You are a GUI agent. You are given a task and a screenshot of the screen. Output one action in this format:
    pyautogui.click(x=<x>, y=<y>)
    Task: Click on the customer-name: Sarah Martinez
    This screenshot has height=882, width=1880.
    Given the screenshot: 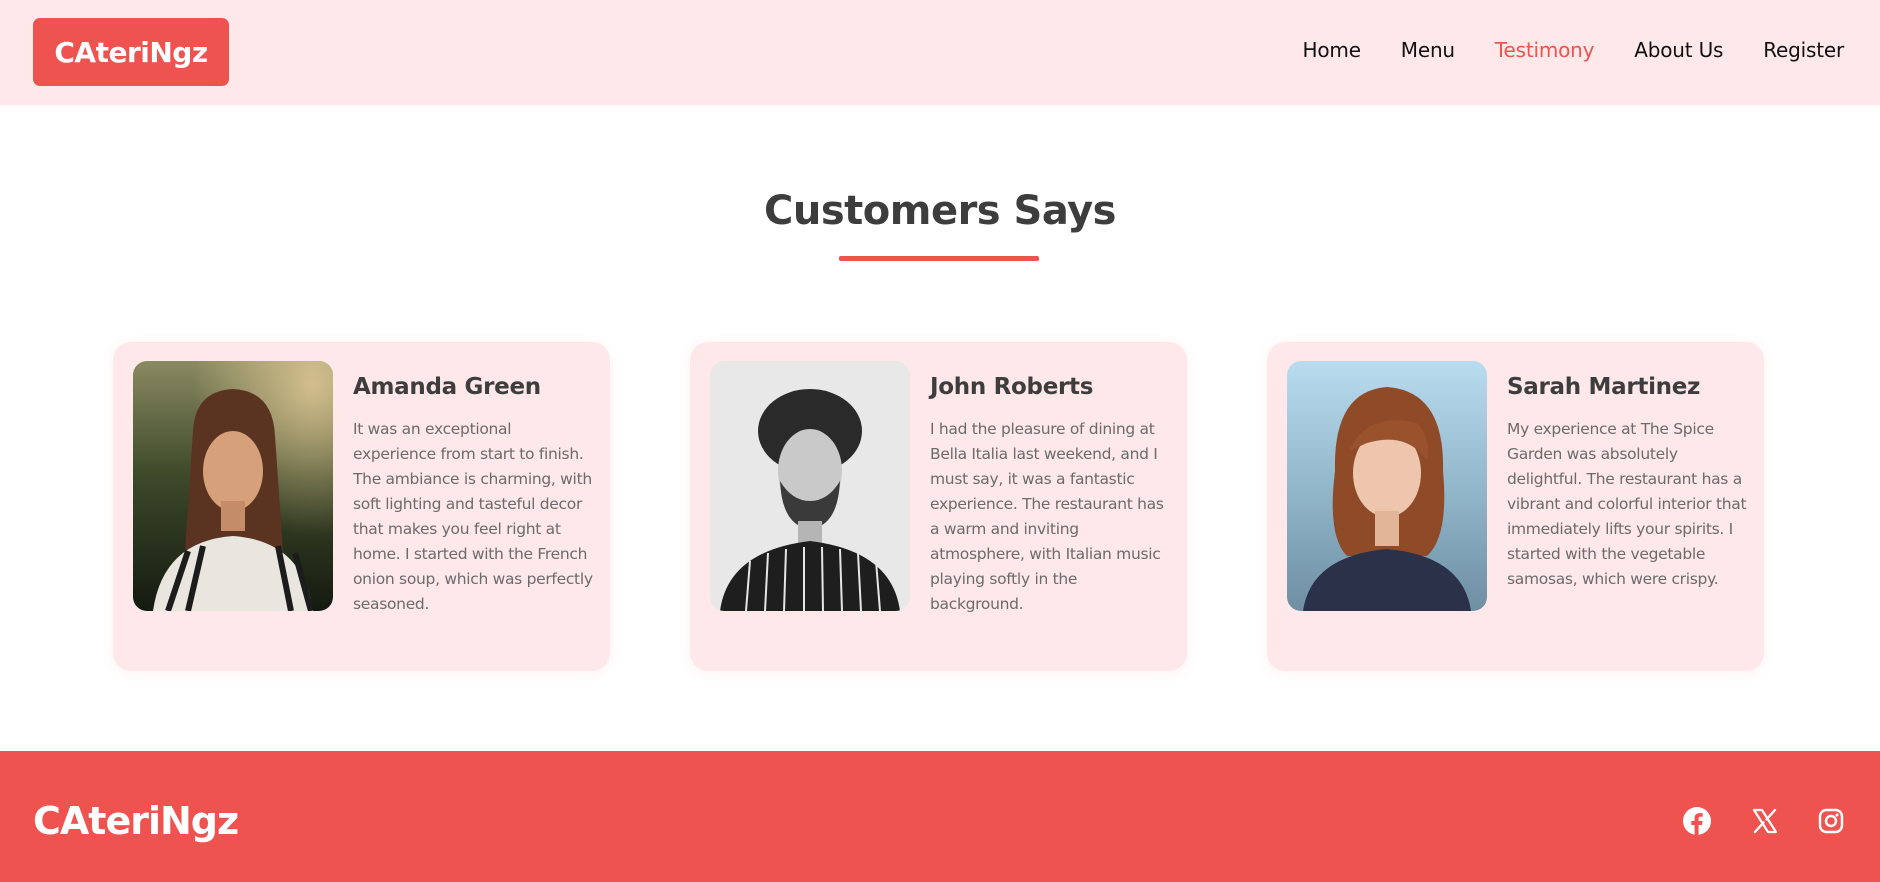 What is the action you would take?
    pyautogui.click(x=1604, y=387)
    